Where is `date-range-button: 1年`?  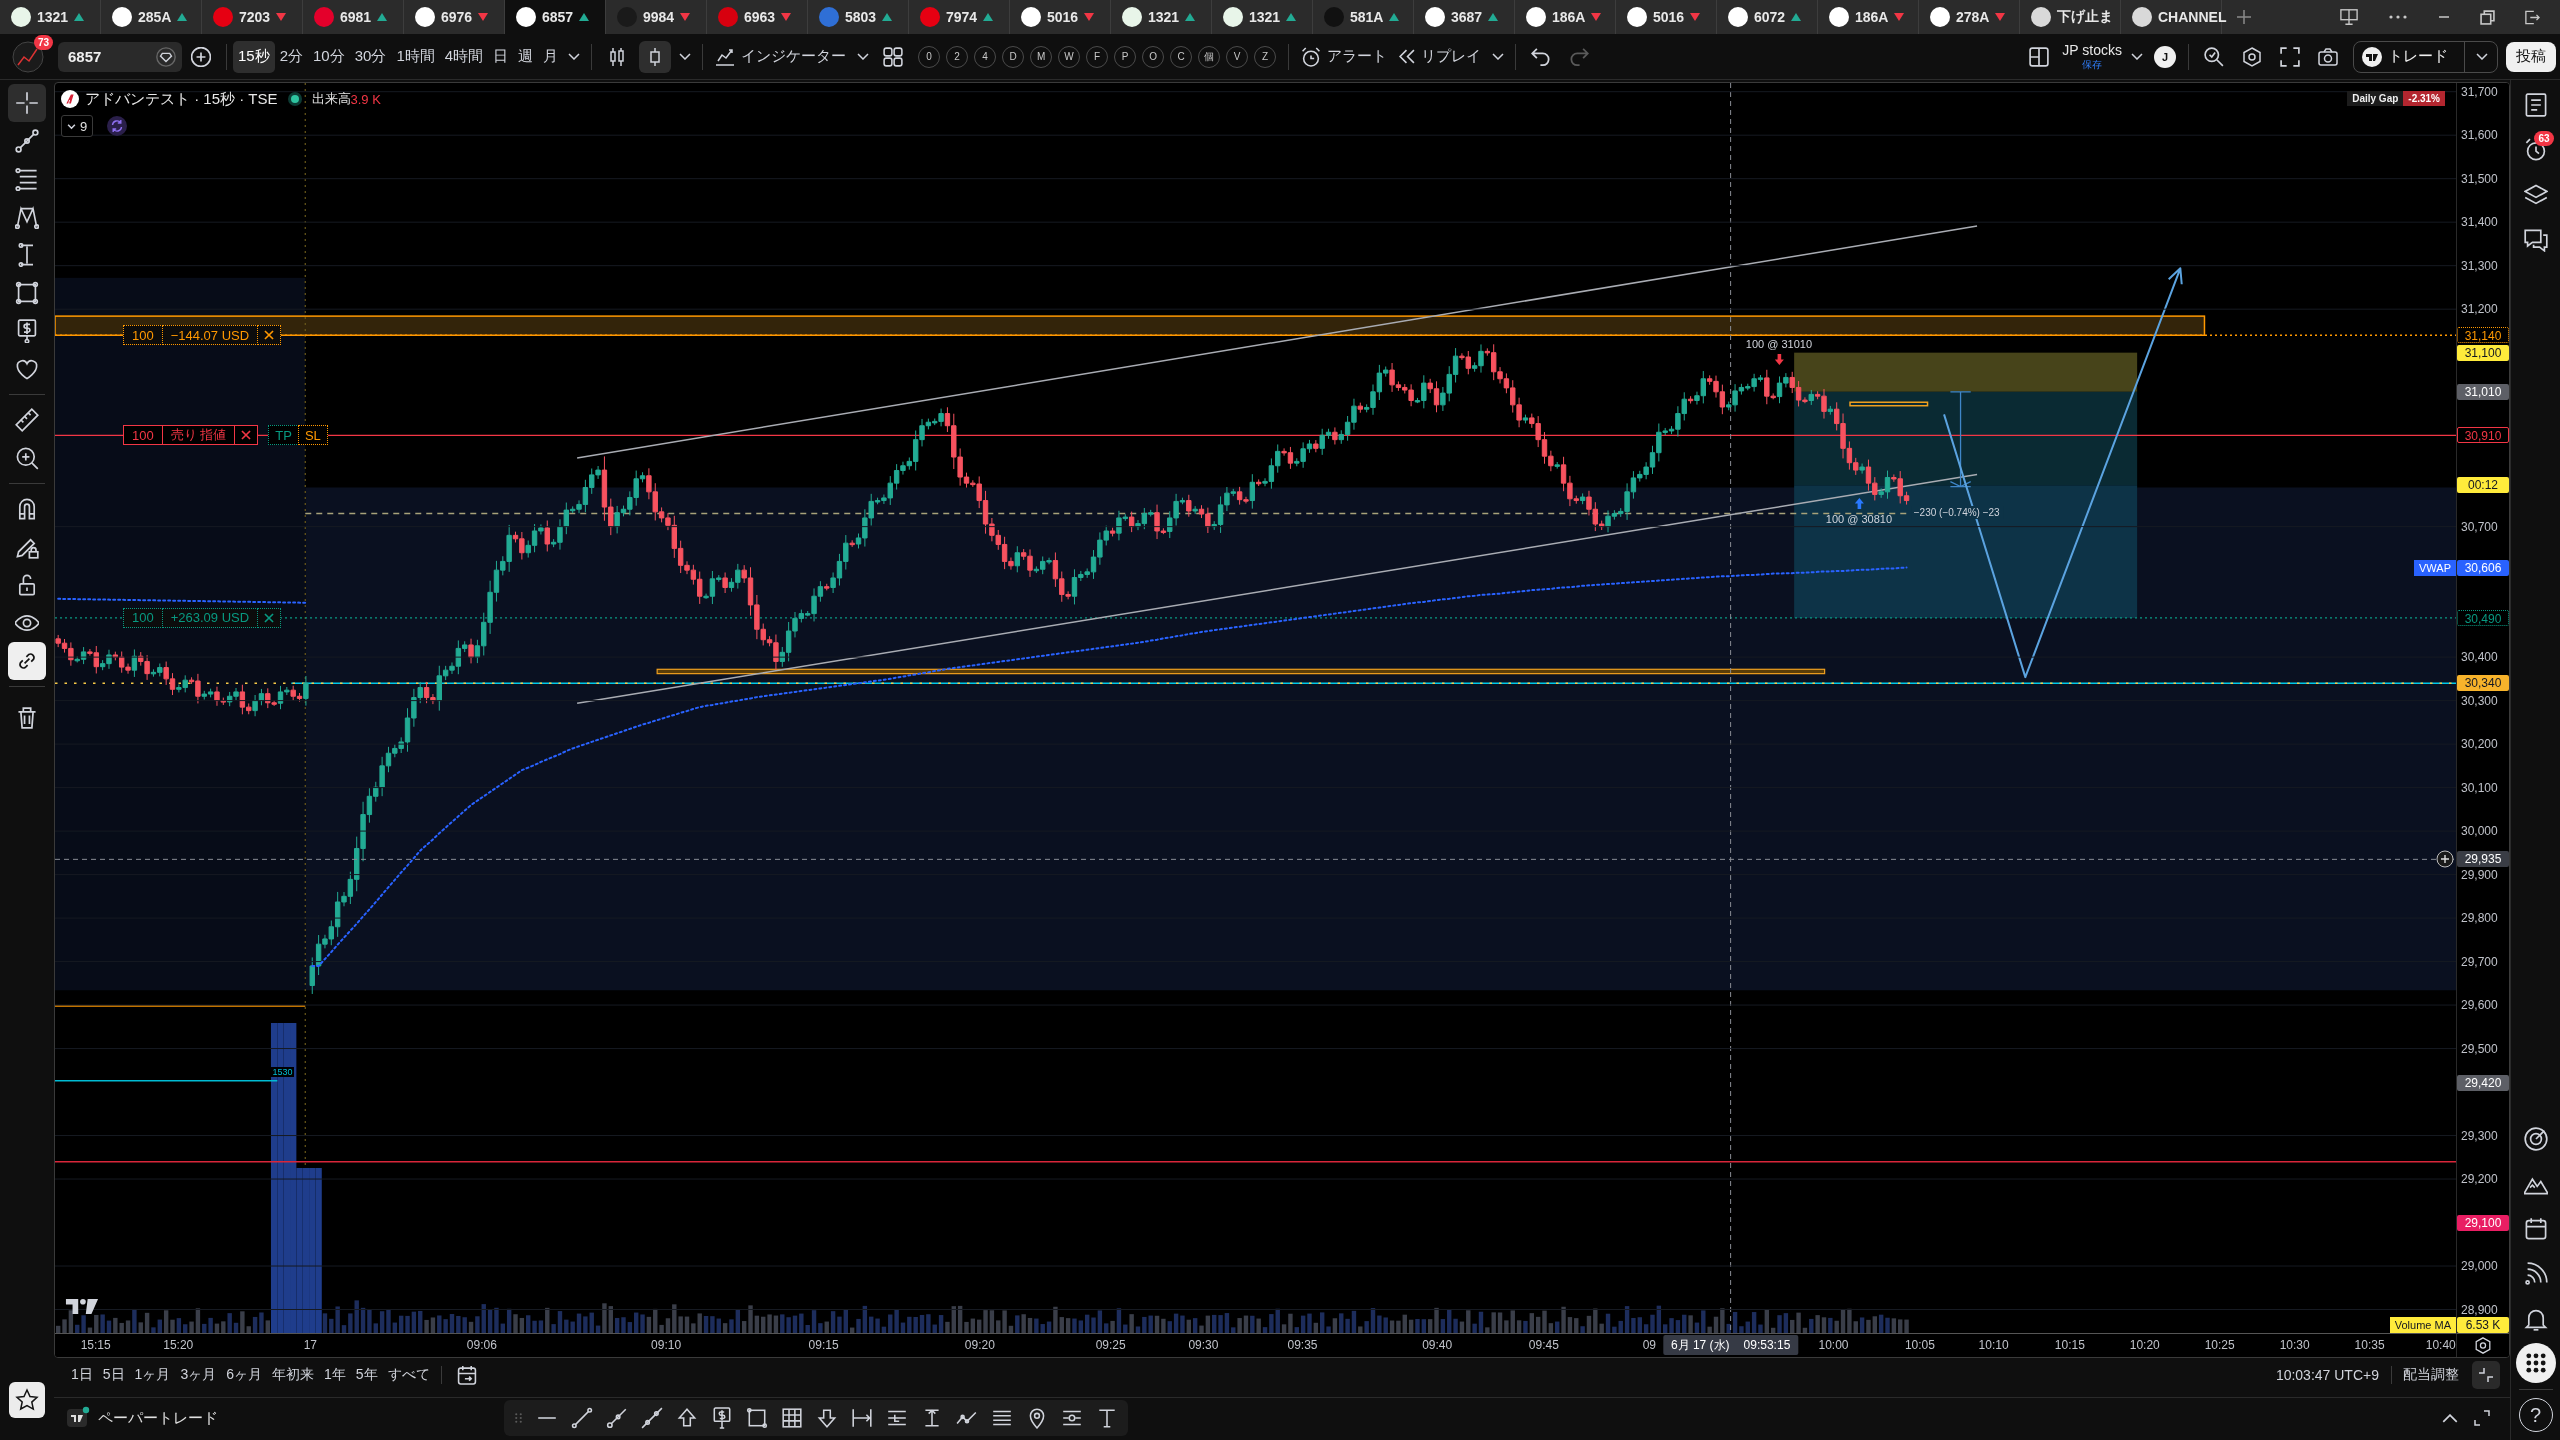
date-range-button: 1年 is located at coordinates (335, 1375).